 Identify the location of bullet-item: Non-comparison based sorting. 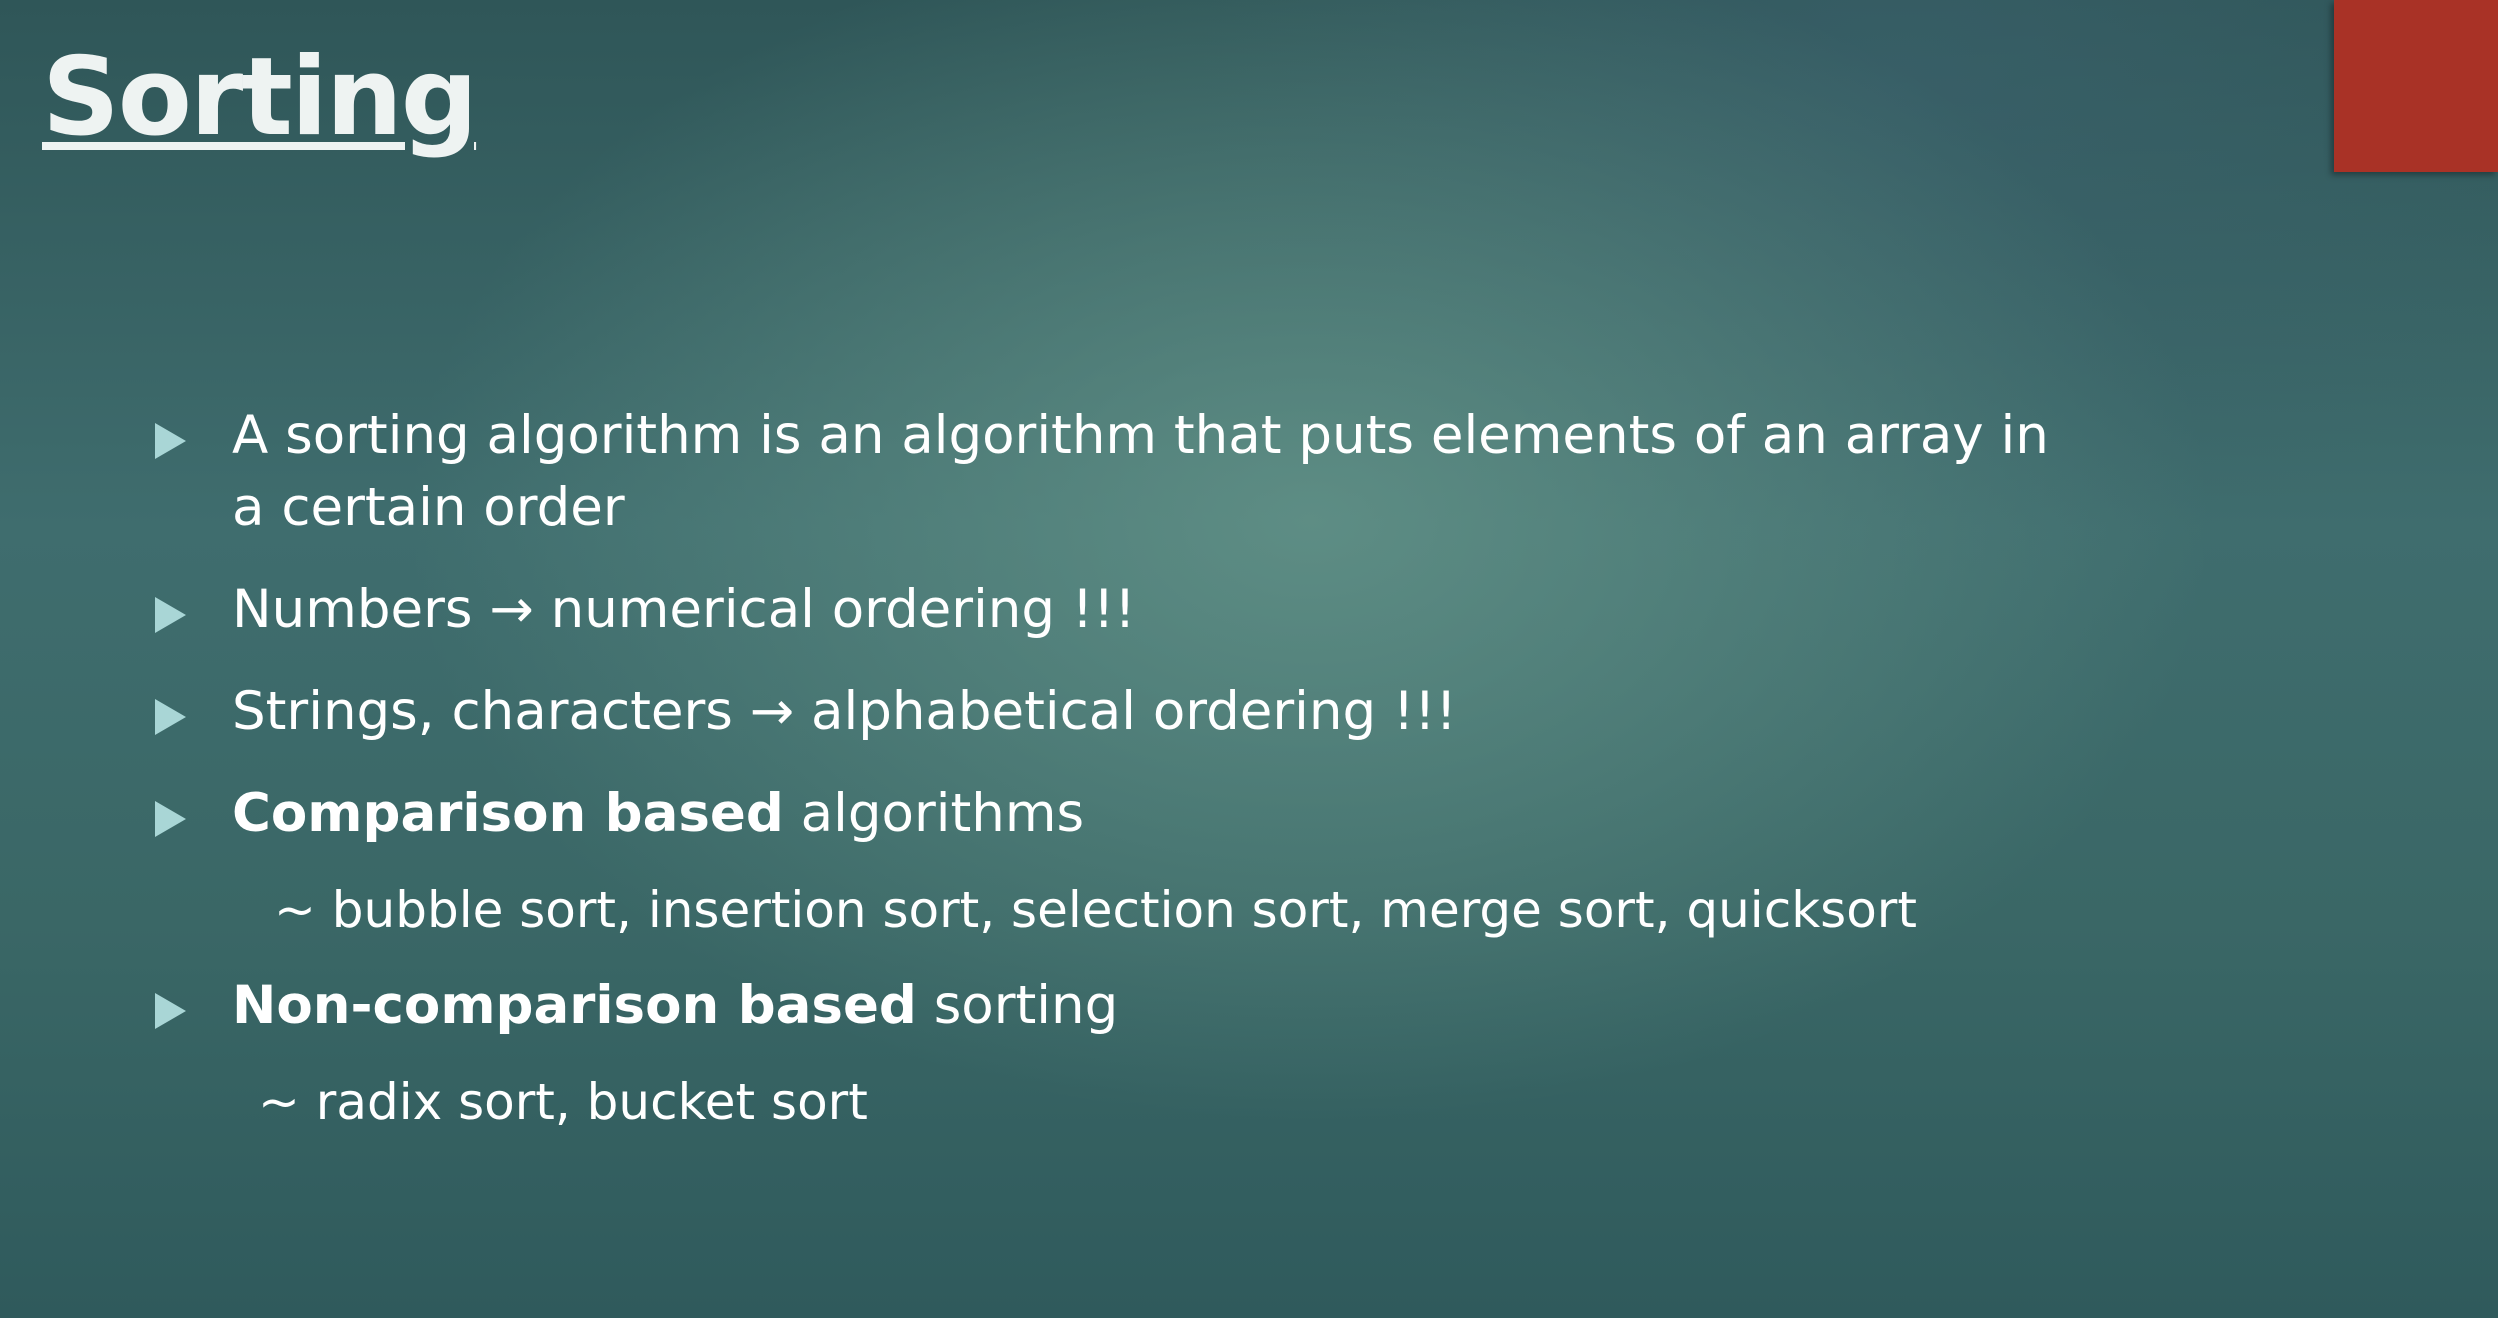
(1202, 1006).